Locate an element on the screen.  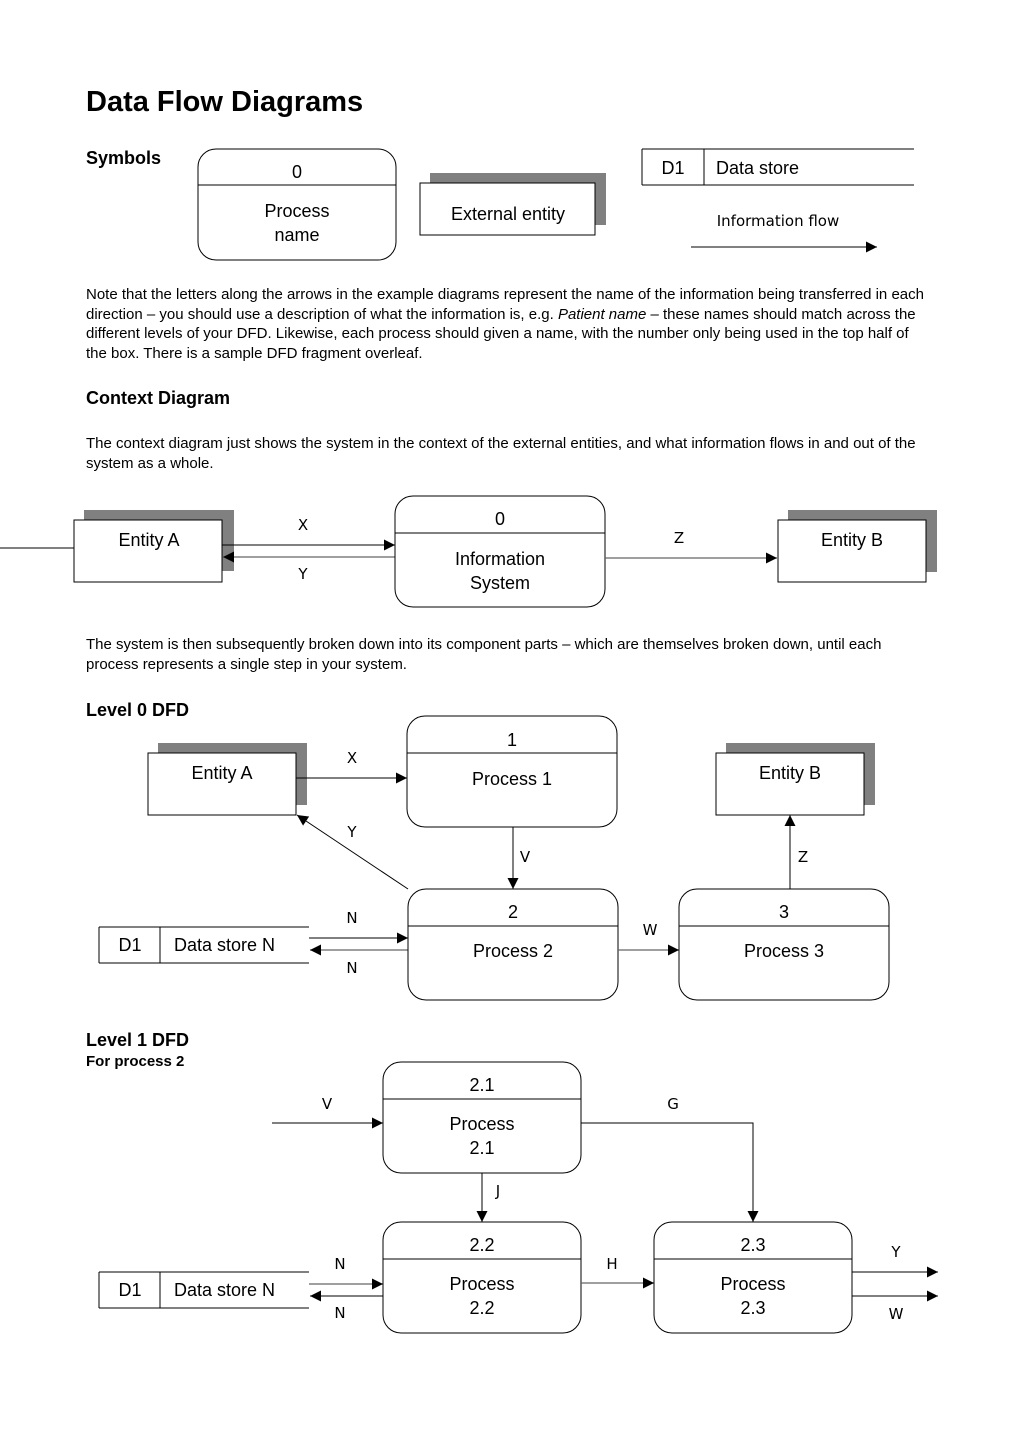
process-name-line1: Process is located at coordinates (296, 211).